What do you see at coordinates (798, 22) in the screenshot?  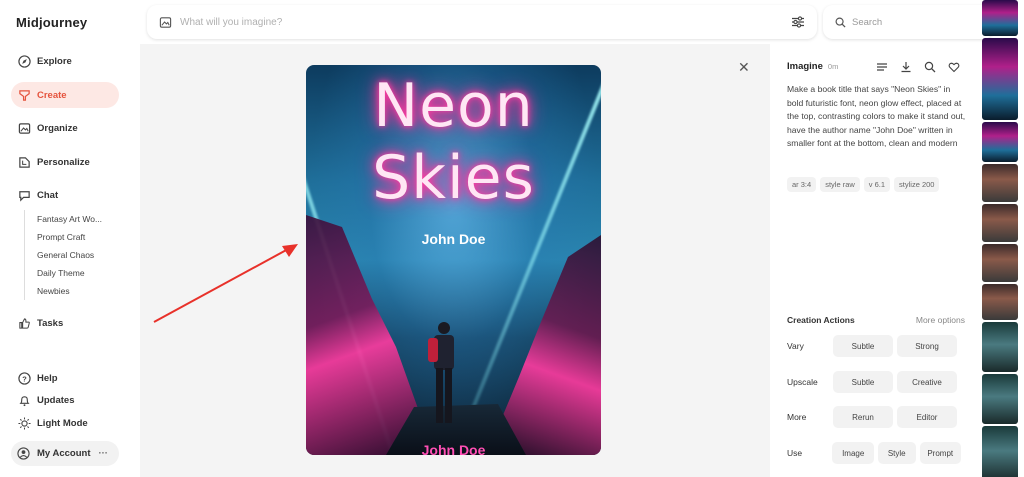 I see `settings-sliders-icon` at bounding box center [798, 22].